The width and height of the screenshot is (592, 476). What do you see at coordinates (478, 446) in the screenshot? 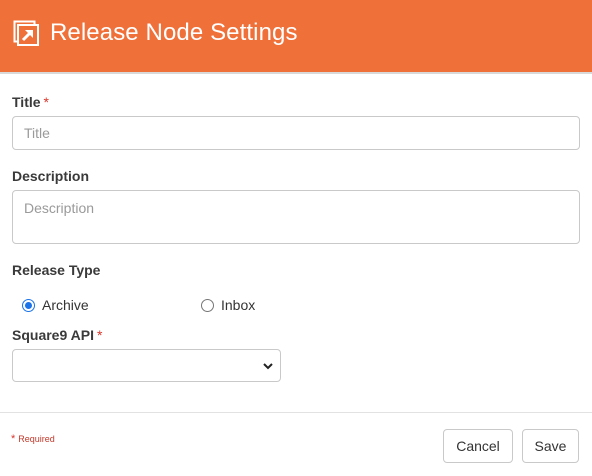
I see `cancel-button: Cancel` at bounding box center [478, 446].